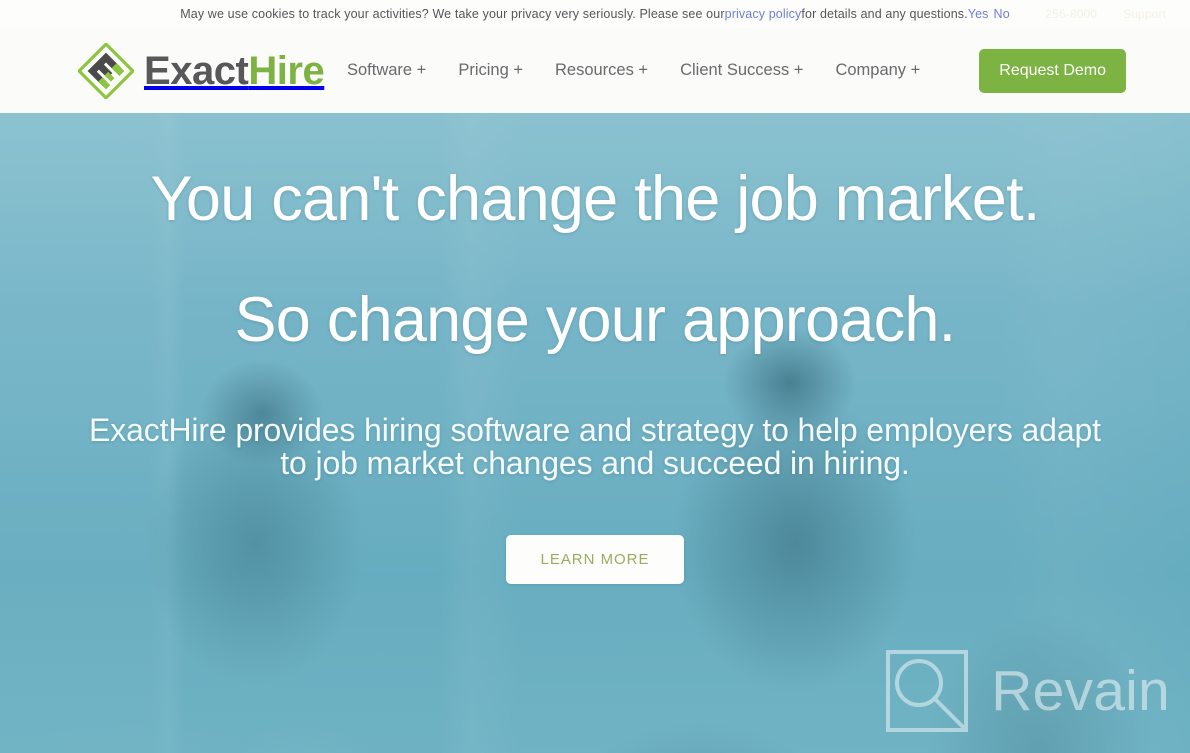  I want to click on learn-more-button: LEARN MORE, so click(595, 559).